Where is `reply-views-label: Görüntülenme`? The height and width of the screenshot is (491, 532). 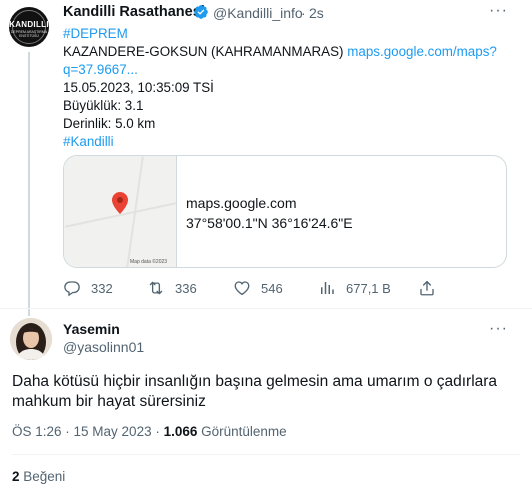 reply-views-label: Görüntülenme is located at coordinates (242, 431).